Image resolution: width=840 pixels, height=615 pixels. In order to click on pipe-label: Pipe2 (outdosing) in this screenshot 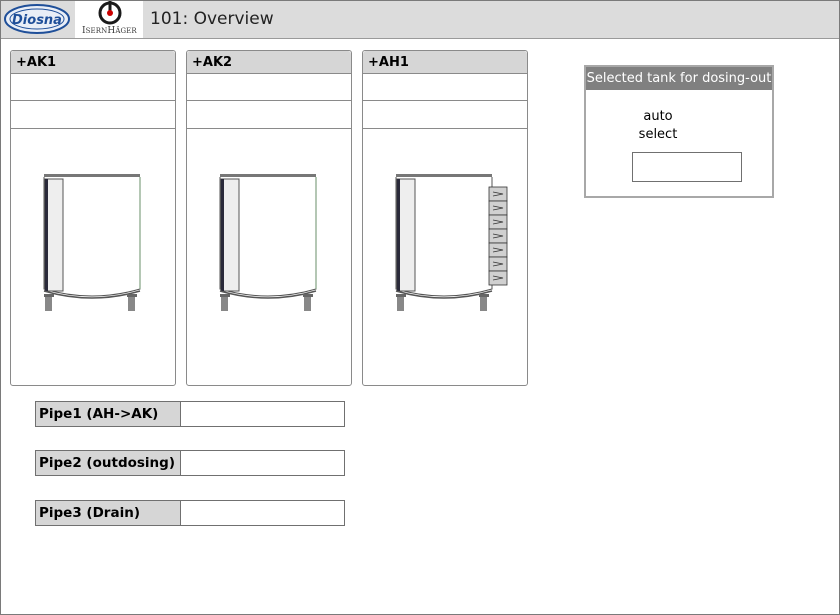, I will do `click(108, 463)`.